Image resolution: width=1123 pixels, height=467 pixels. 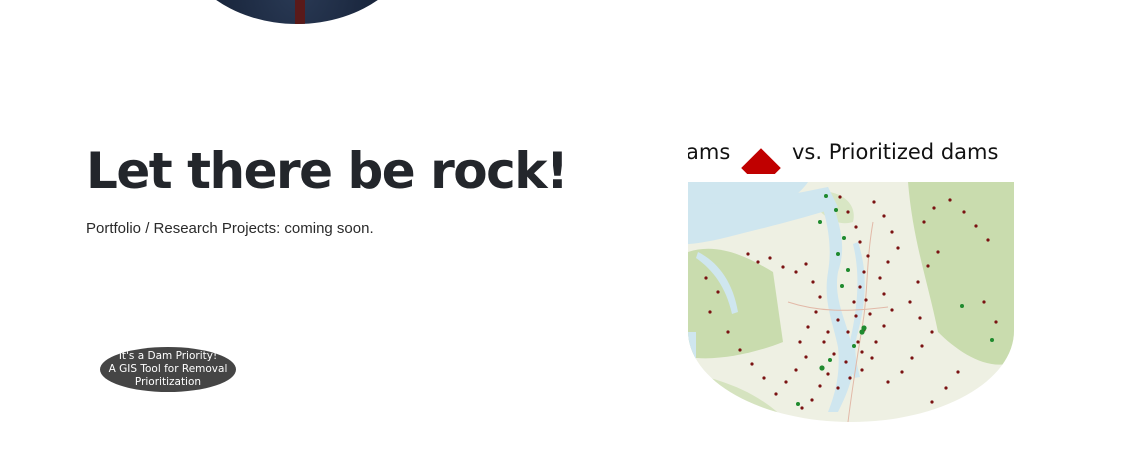 What do you see at coordinates (327, 171) in the screenshot?
I see `page-headline: Let there be rock!` at bounding box center [327, 171].